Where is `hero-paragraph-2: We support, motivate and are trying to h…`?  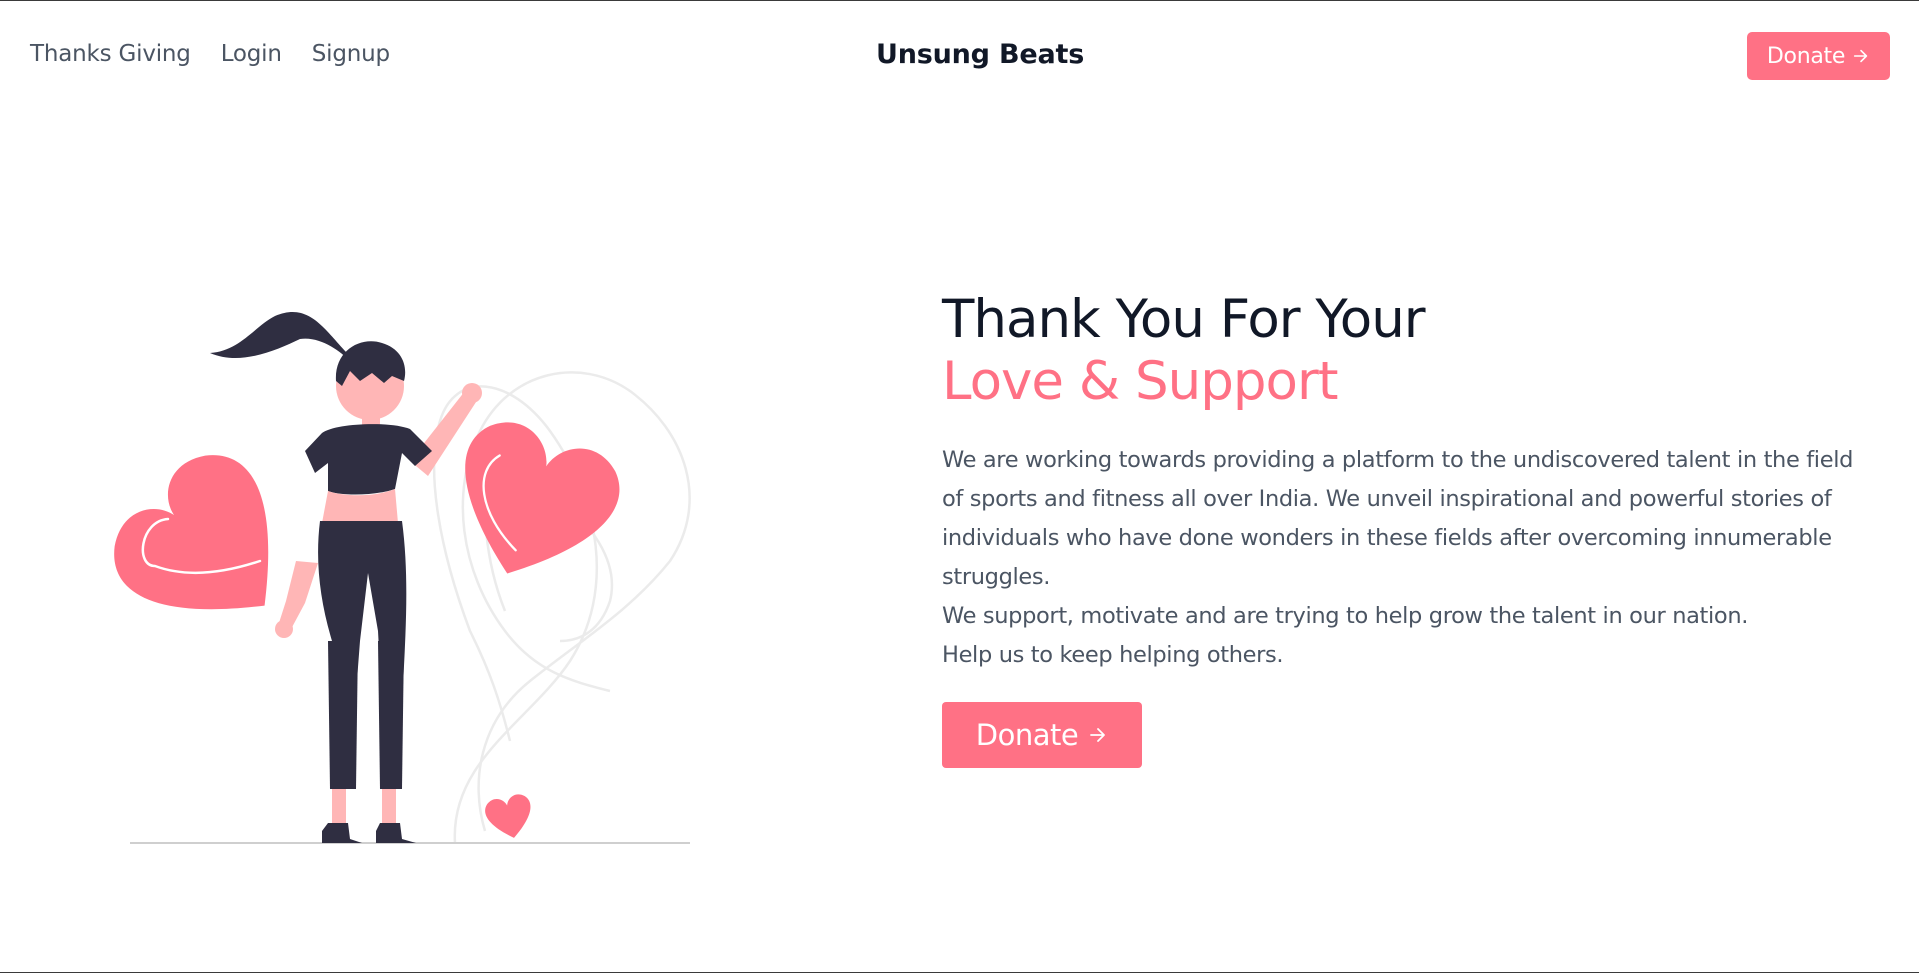
hero-paragraph-2: We support, motivate and are trying to h… is located at coordinates (1345, 616).